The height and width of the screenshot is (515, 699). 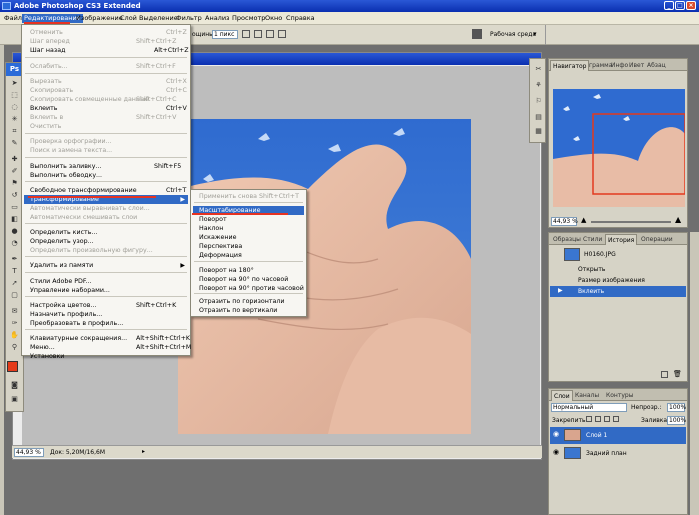 I want to click on edit-menu-item: Шаг назад Alt+Ctrl+Z, so click(x=106, y=50).